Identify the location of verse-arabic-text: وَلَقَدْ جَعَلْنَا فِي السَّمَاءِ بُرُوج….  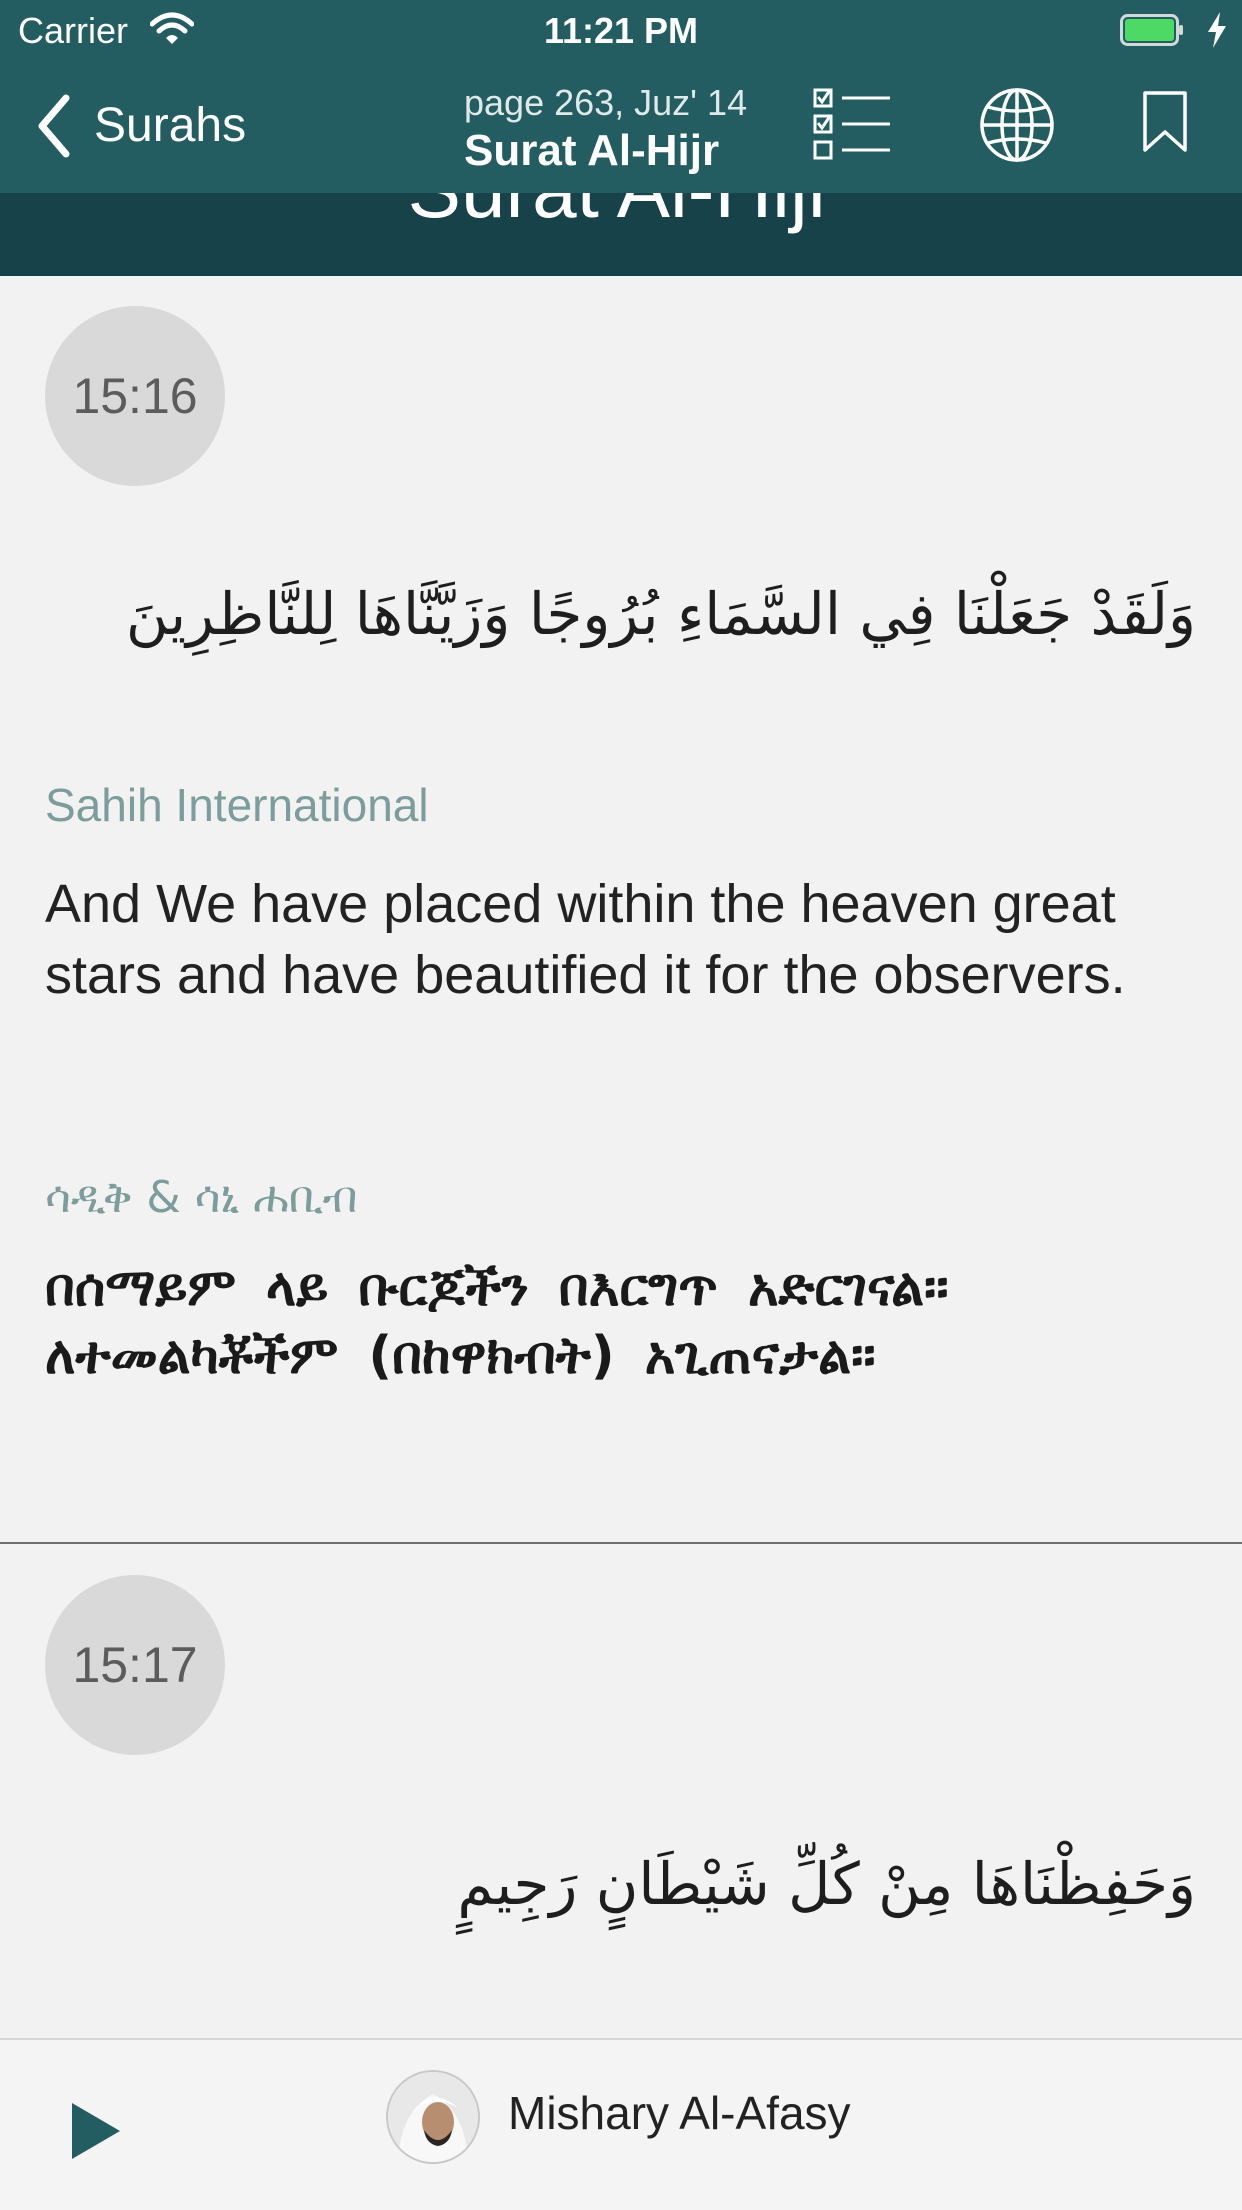
(660, 614).